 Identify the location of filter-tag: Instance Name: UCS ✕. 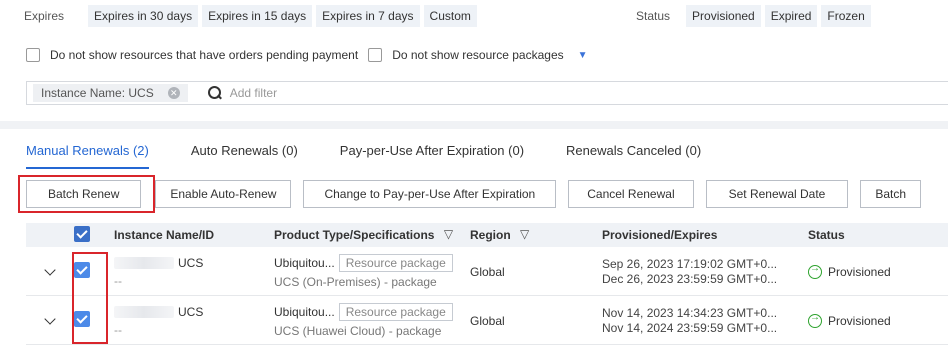
(110, 93).